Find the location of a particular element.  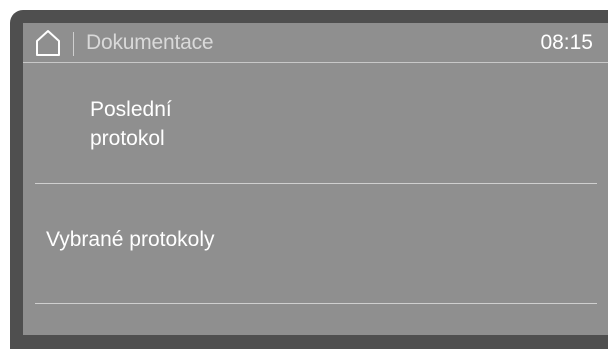

menu-item-label-line1: Poslední is located at coordinates (131, 109).